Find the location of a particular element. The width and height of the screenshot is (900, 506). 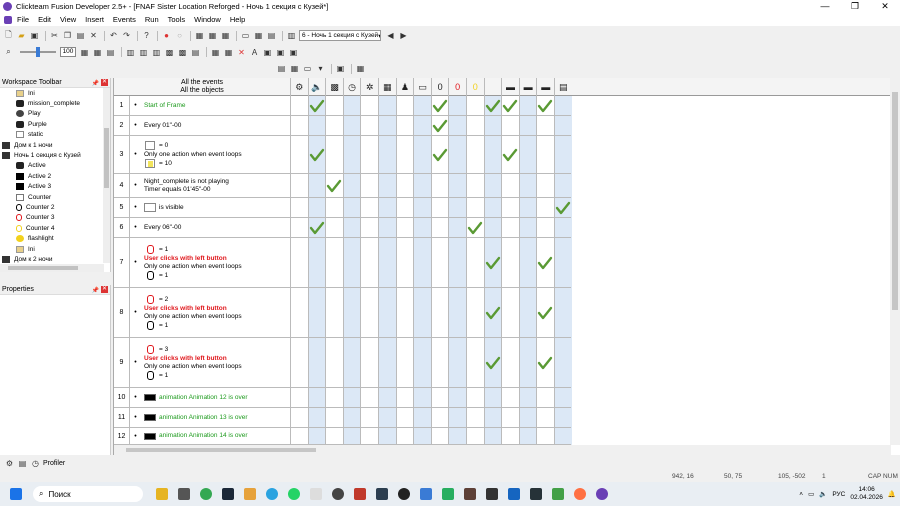

condition-line: Every 06"-00 is located at coordinates (217, 228).